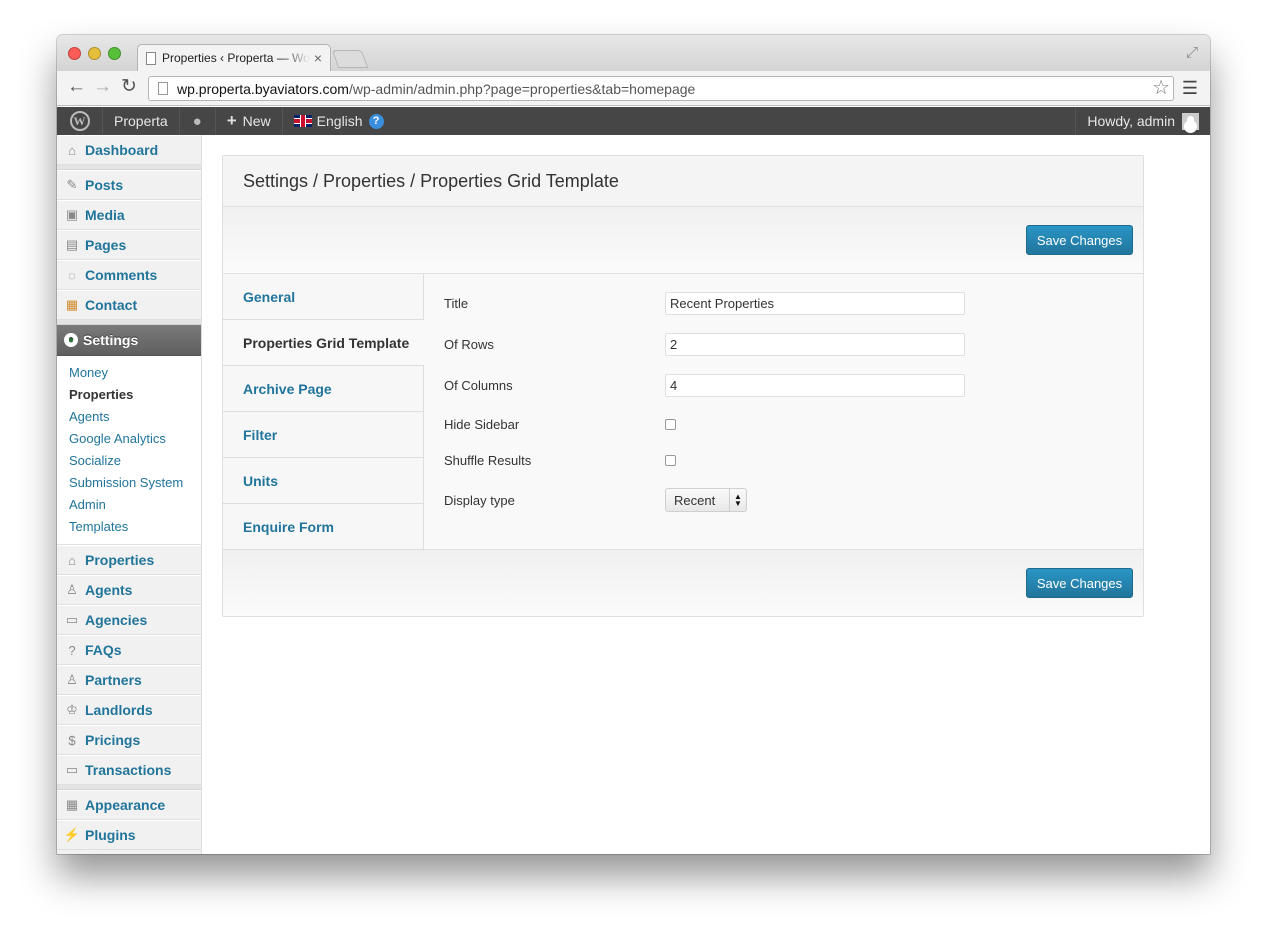 This screenshot has width=1267, height=933. What do you see at coordinates (141, 121) in the screenshot?
I see `site-name-link: Properta` at bounding box center [141, 121].